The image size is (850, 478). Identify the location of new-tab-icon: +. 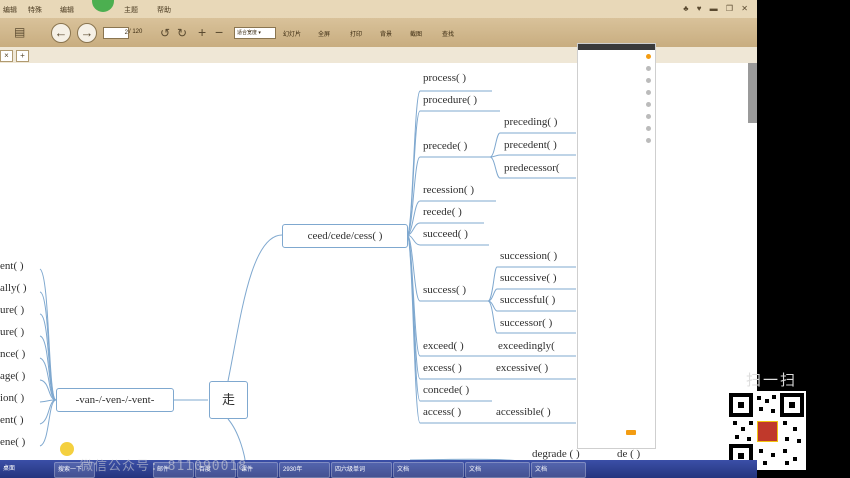
(22, 56).